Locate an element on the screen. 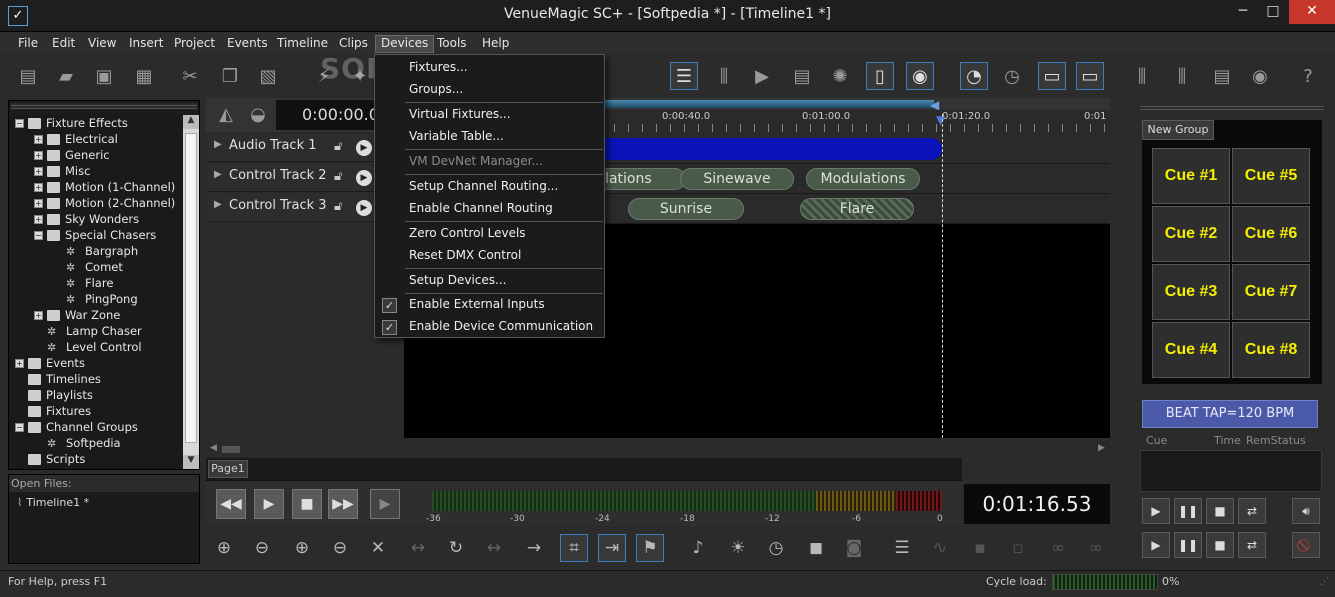 Image resolution: width=1335 pixels, height=597 pixels. zoom-in-icon: ⊕ is located at coordinates (224, 548).